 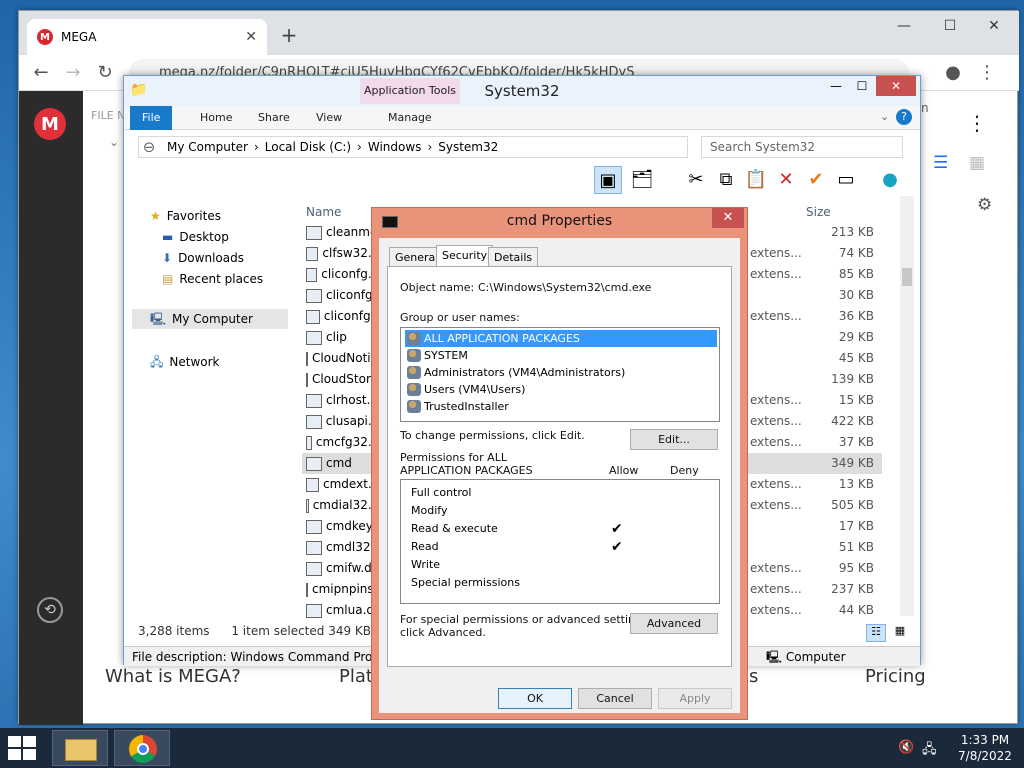 I want to click on advanced-button: Advanced, so click(x=674, y=623).